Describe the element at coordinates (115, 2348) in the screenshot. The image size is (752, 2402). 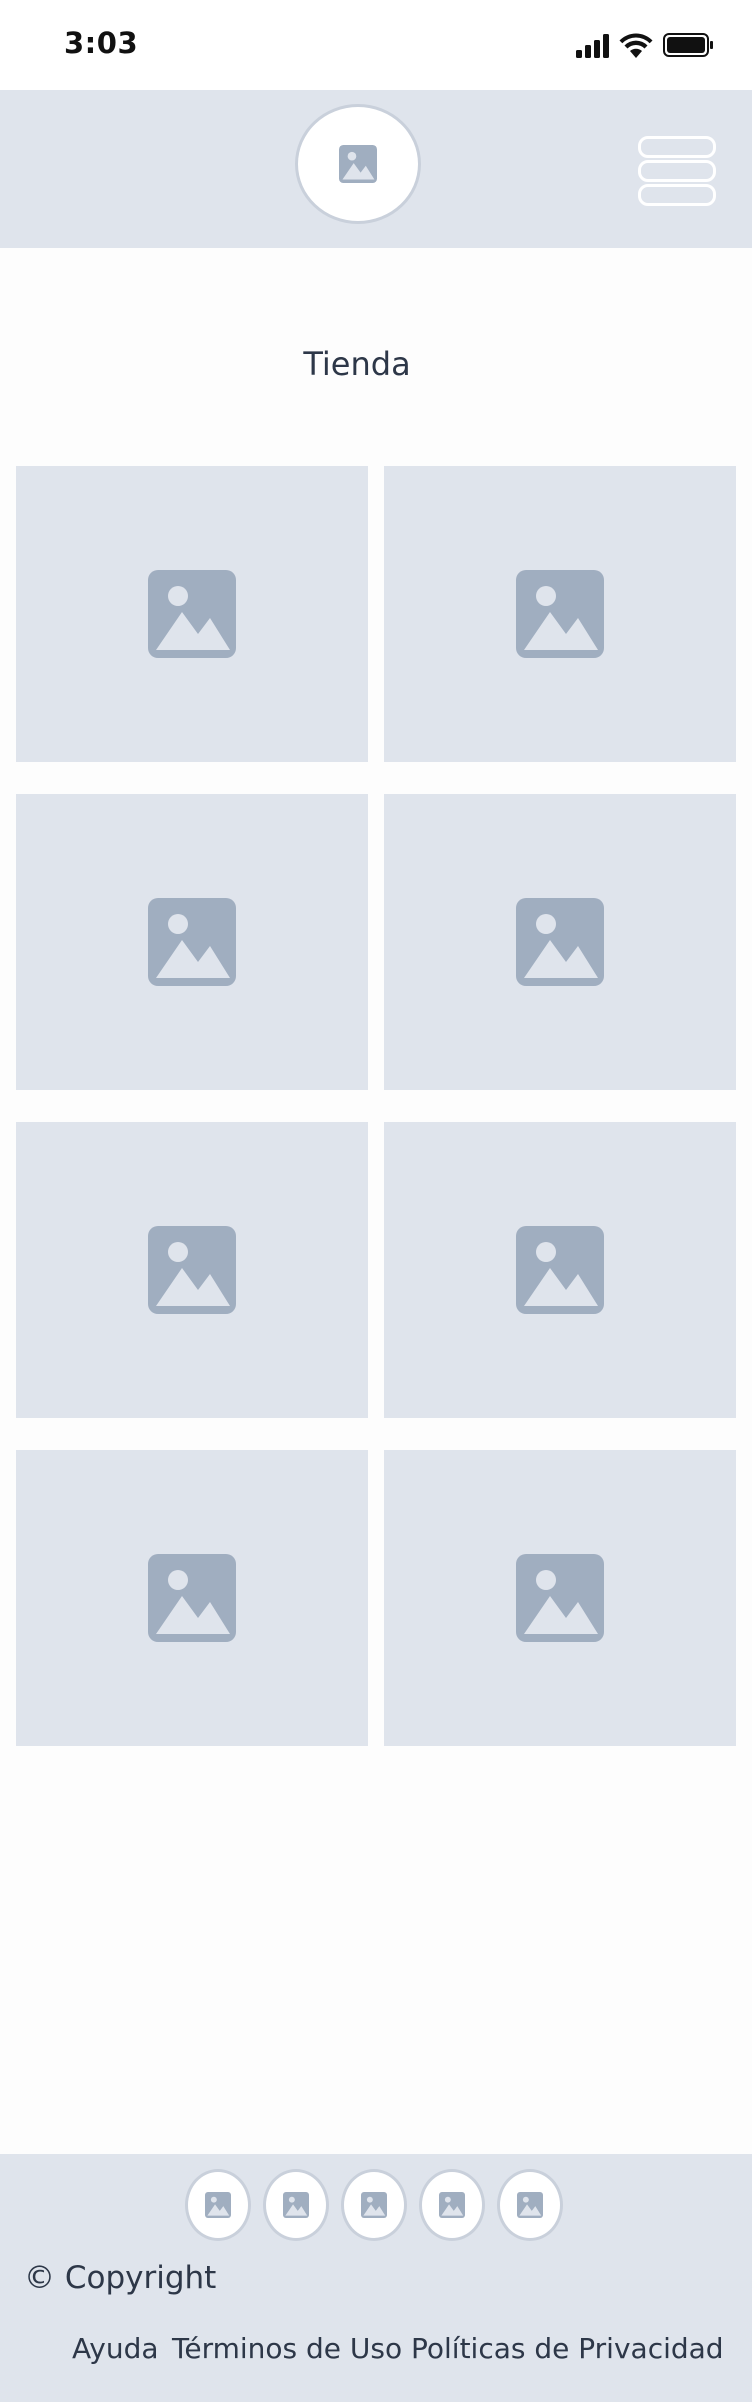
I see `footer-link-help: Ayuda` at that location.